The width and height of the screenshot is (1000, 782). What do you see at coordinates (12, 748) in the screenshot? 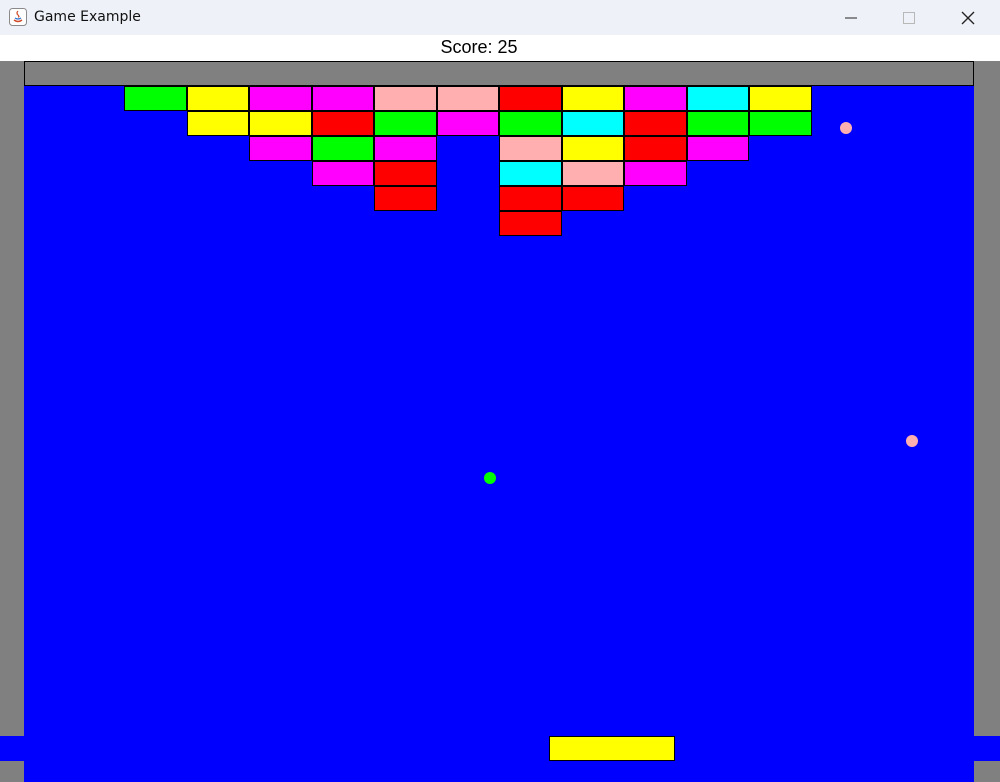
I see `left-wall-strip` at bounding box center [12, 748].